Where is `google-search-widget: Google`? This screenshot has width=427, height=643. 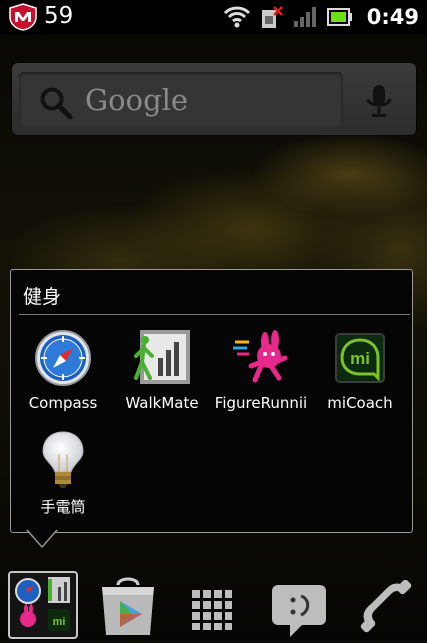
google-search-widget: Google is located at coordinates (214, 99).